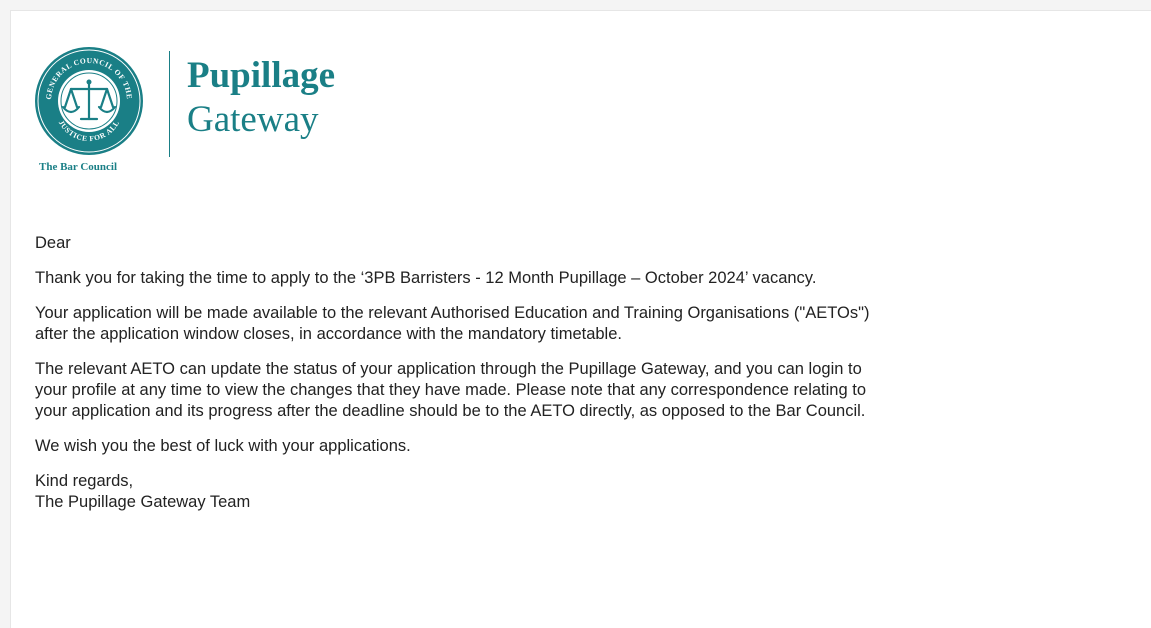  What do you see at coordinates (169, 104) in the screenshot?
I see `logo-divider` at bounding box center [169, 104].